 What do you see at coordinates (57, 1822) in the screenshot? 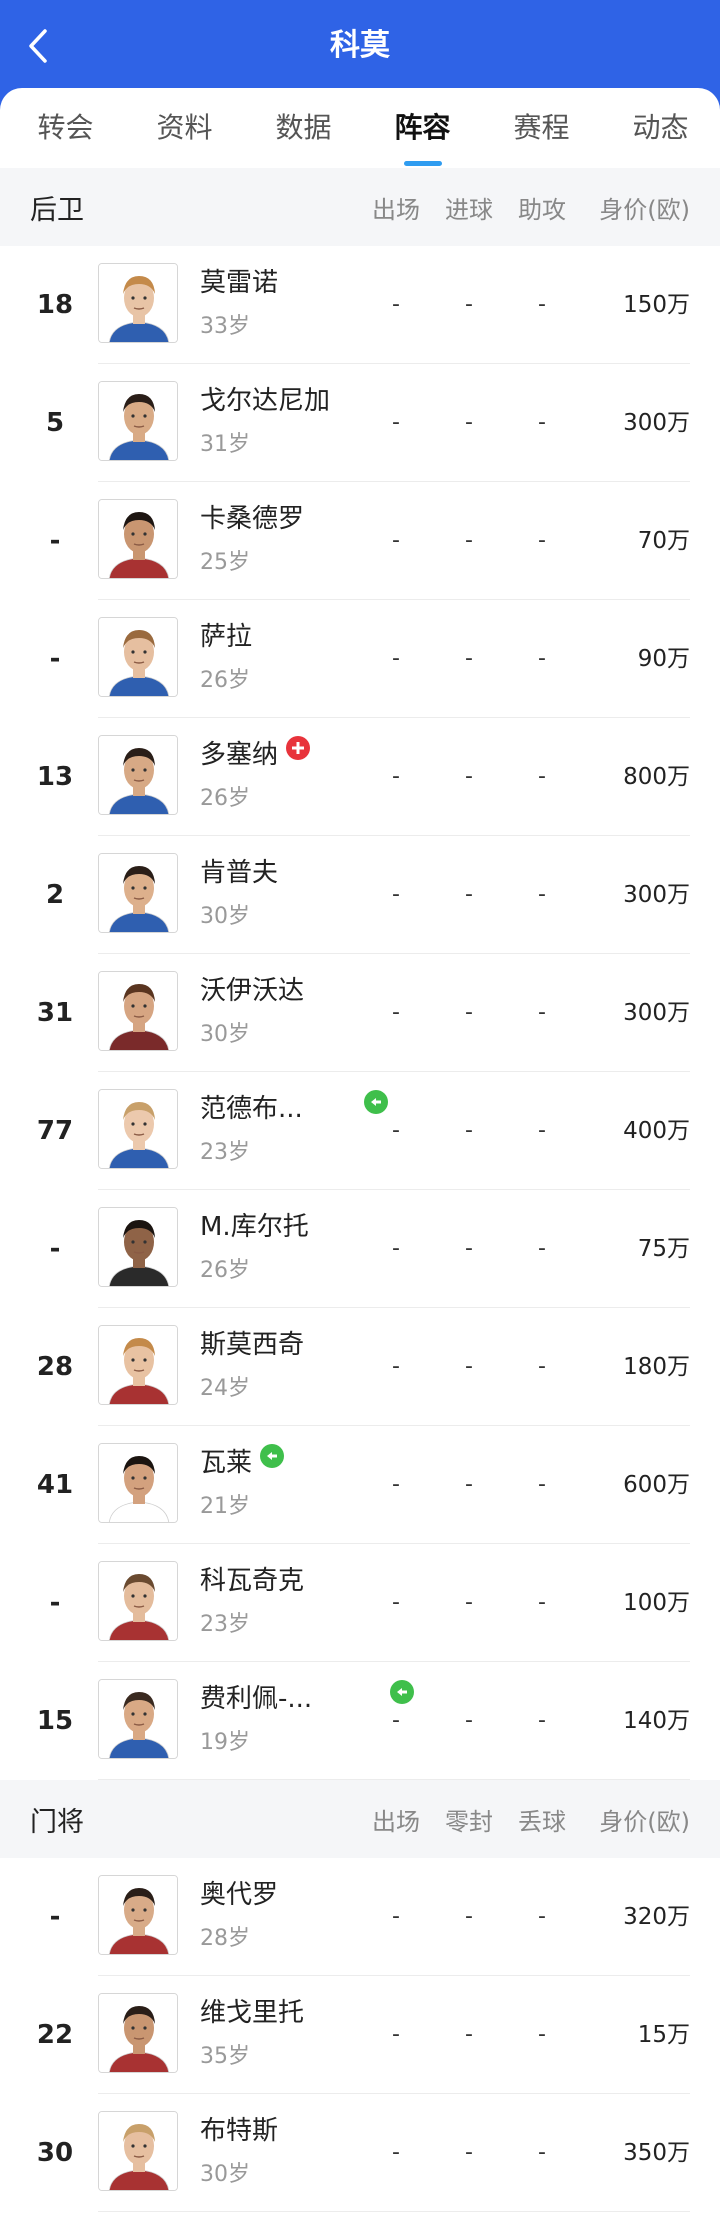
I see `section-title: 门将` at bounding box center [57, 1822].